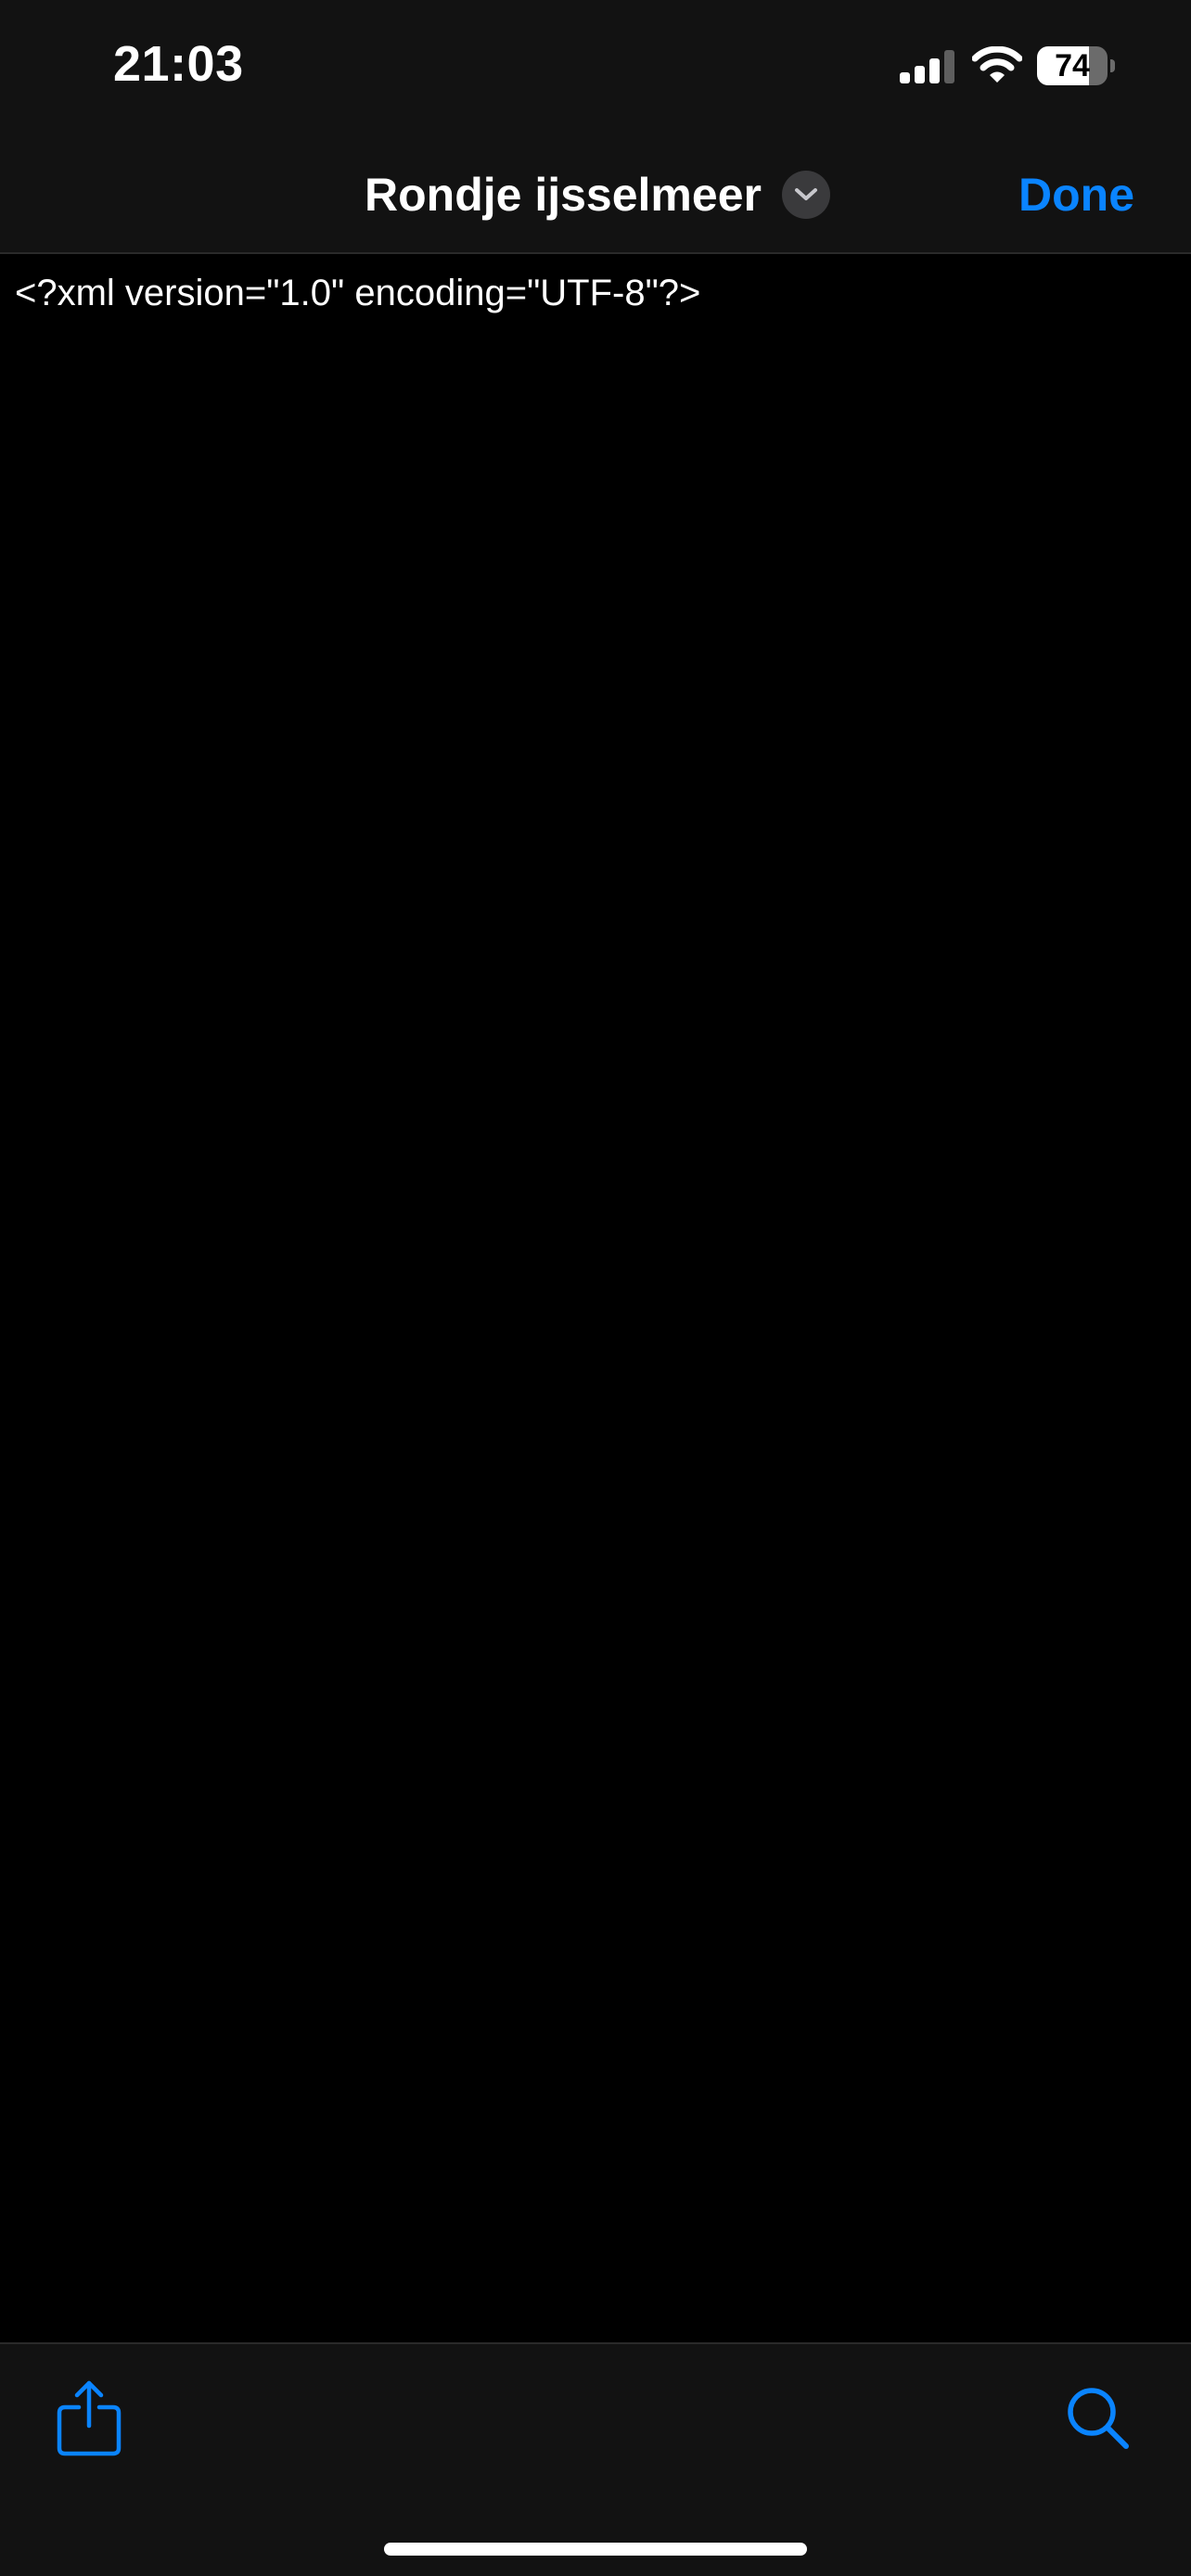 Image resolution: width=1191 pixels, height=2576 pixels. I want to click on wifi-icon, so click(997, 64).